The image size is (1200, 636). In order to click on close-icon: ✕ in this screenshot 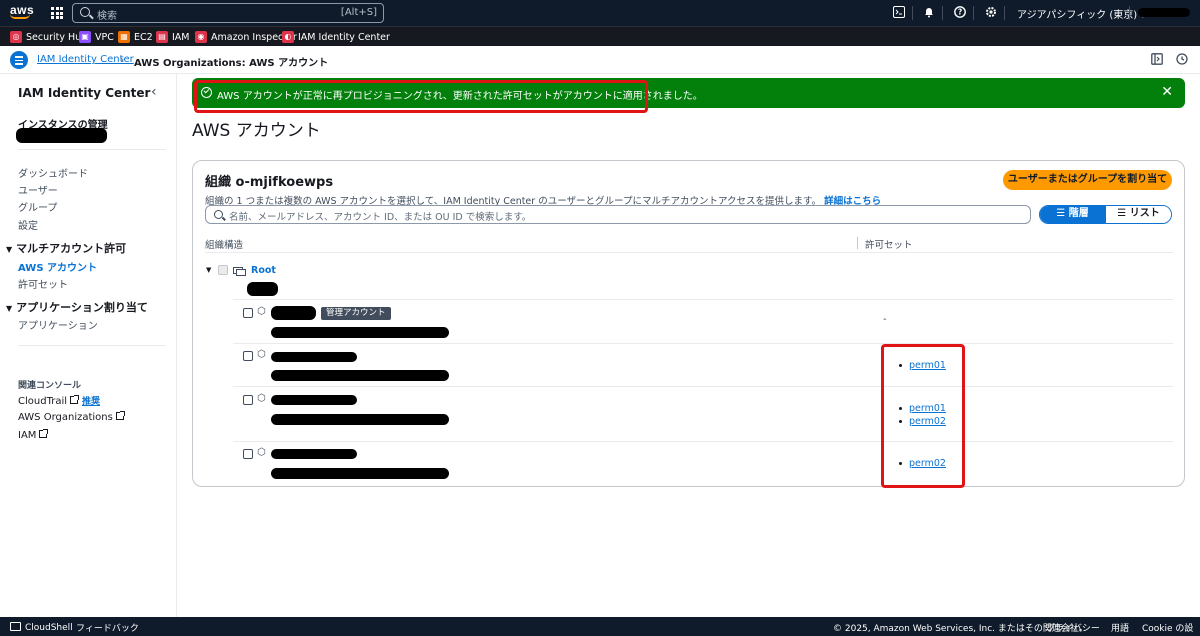, I will do `click(1167, 92)`.